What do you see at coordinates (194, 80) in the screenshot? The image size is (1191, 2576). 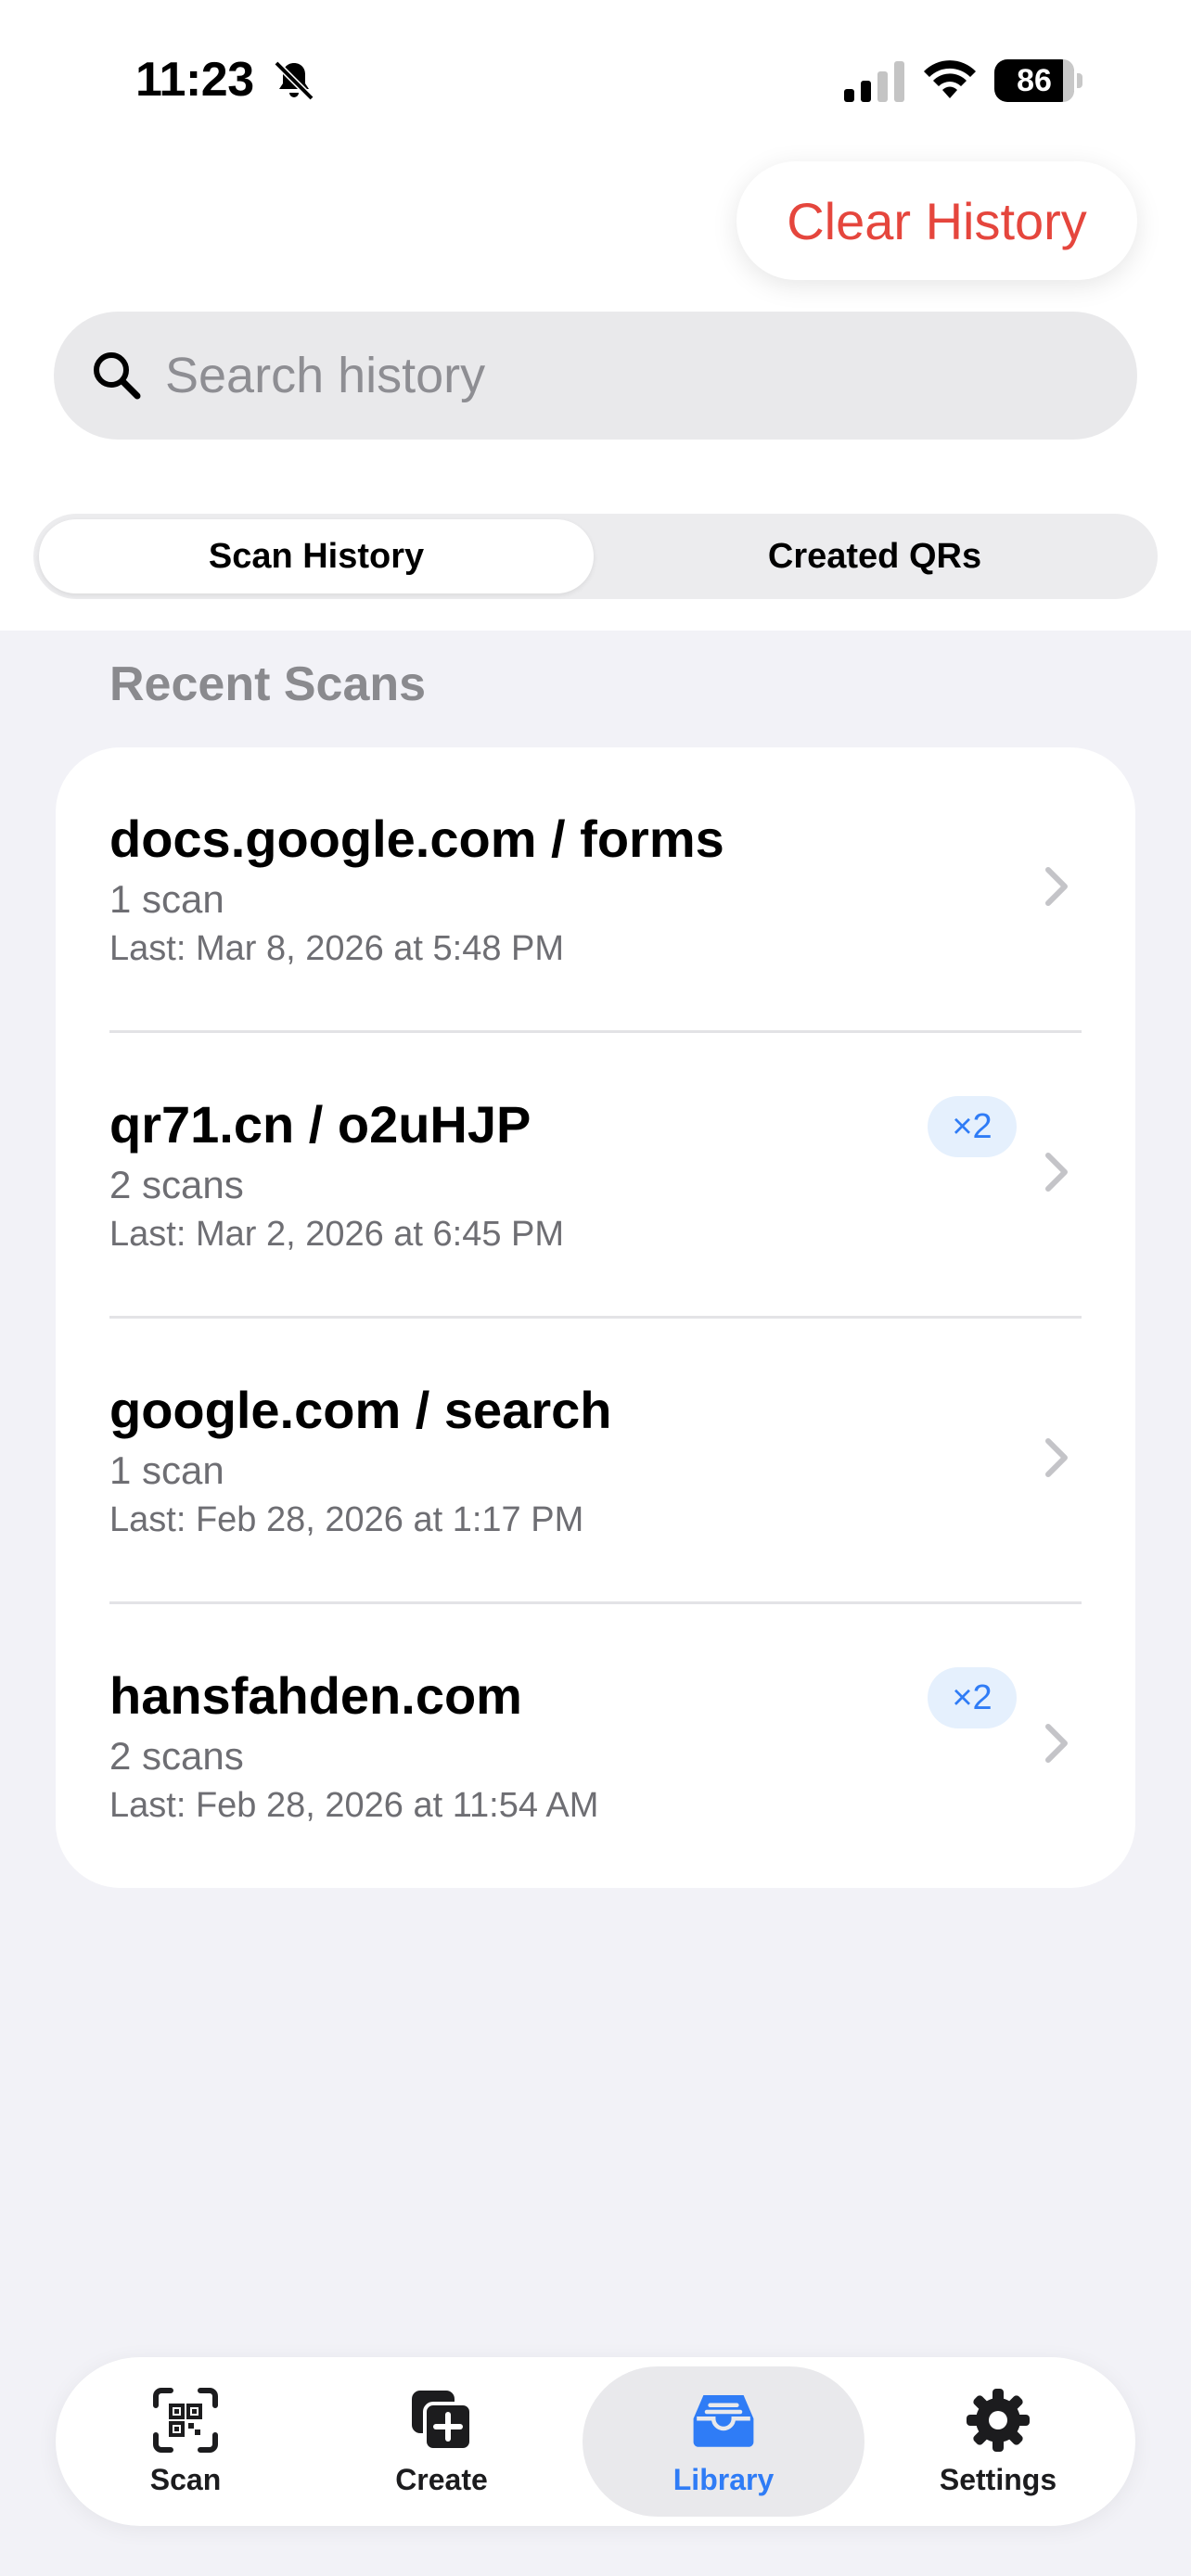 I see `status-time: 11:23` at bounding box center [194, 80].